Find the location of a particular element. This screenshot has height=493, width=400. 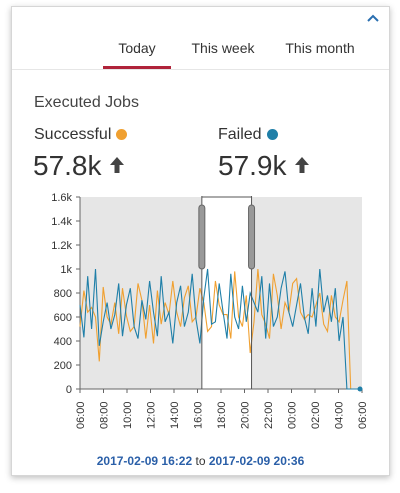

y-tick-label: 1.6k is located at coordinates (61, 198).